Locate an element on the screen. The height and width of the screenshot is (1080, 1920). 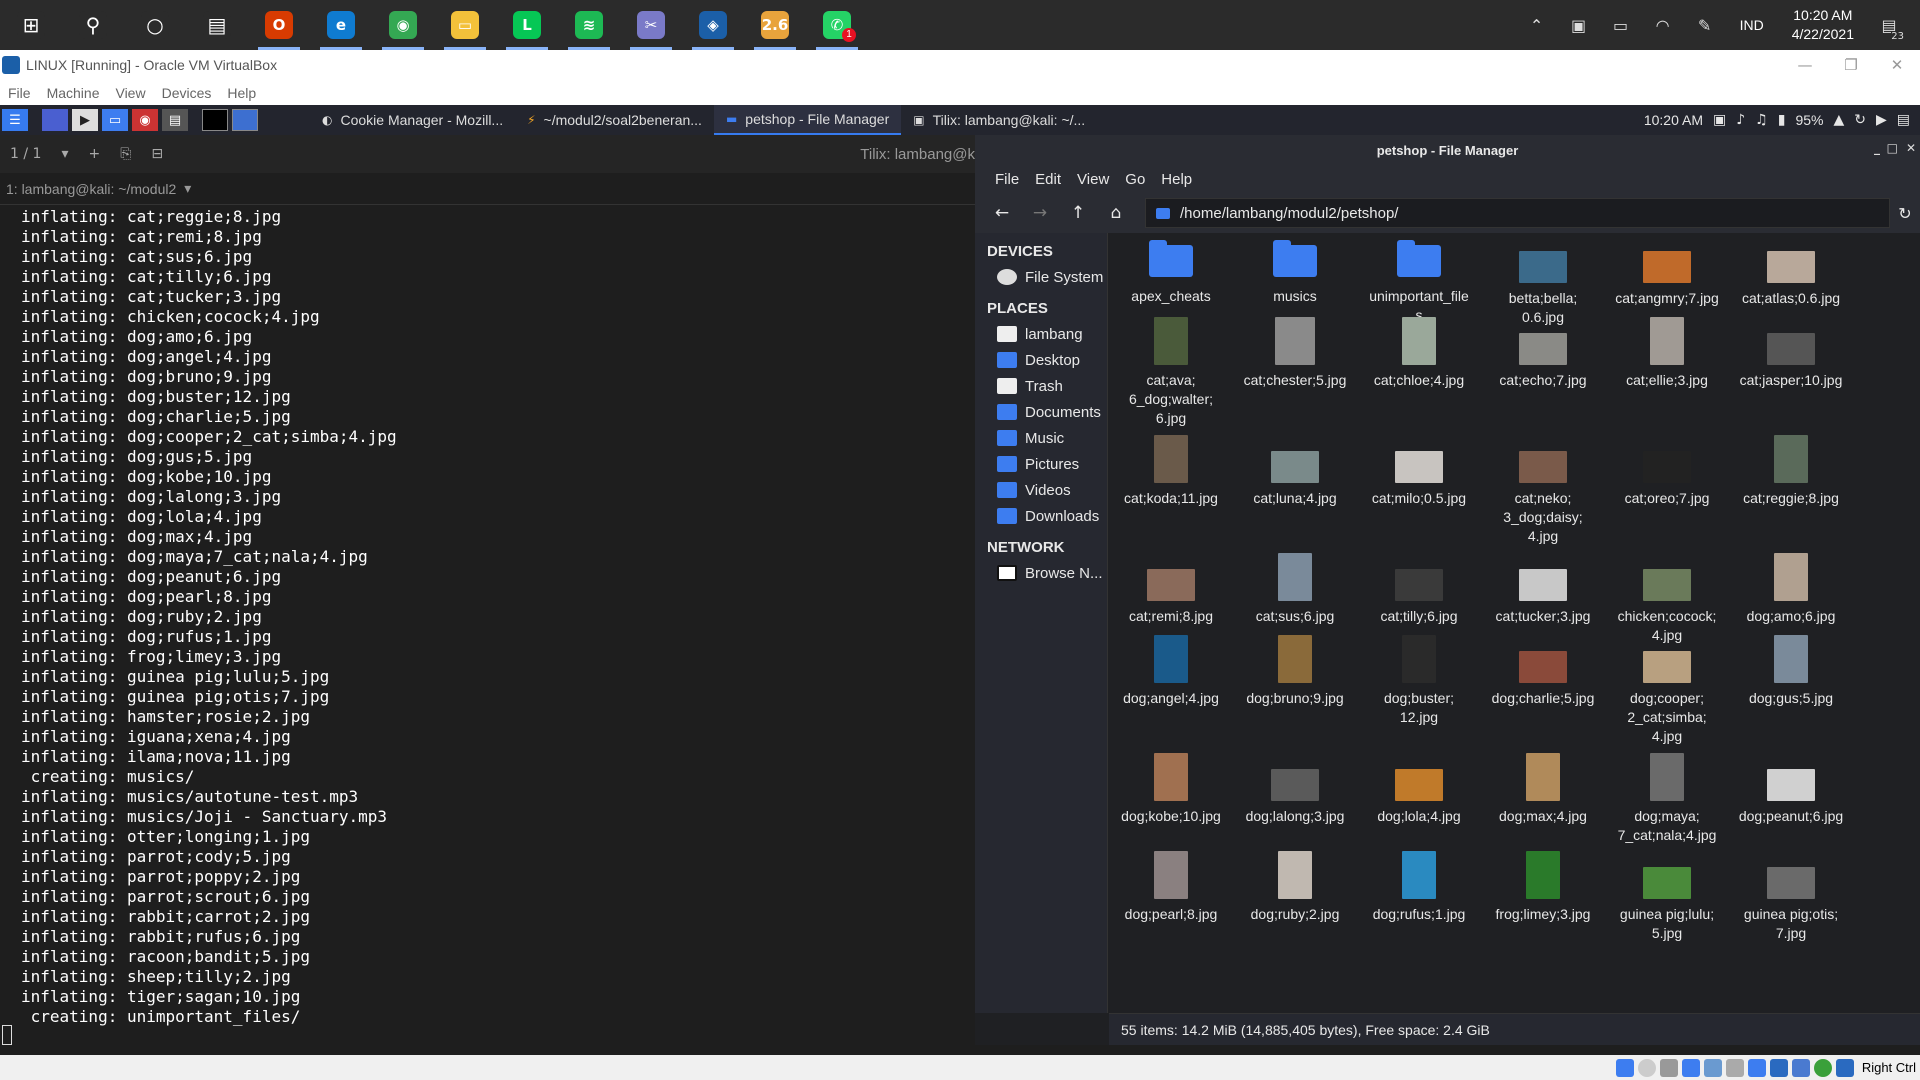
add-terminal-icon: + is located at coordinates (94, 154).